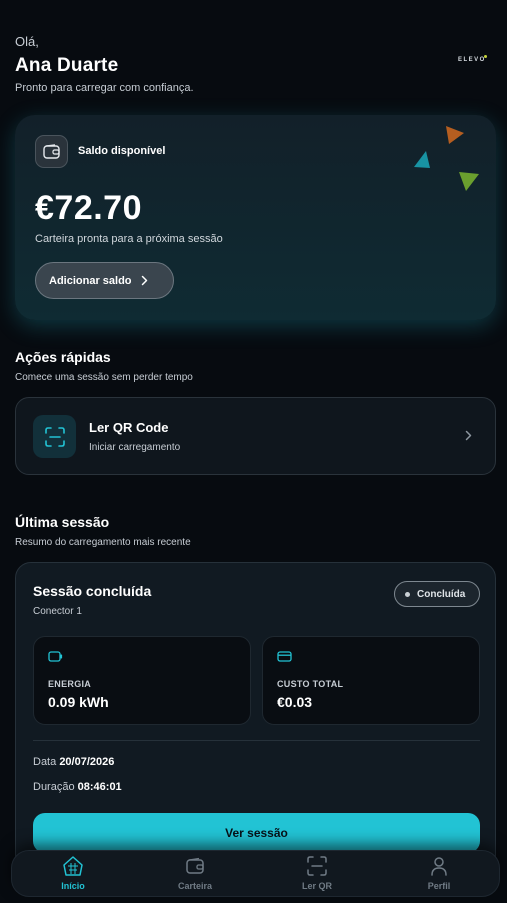 Image resolution: width=507 pixels, height=903 pixels. I want to click on energy-value: 0.09 kWh, so click(78, 702).